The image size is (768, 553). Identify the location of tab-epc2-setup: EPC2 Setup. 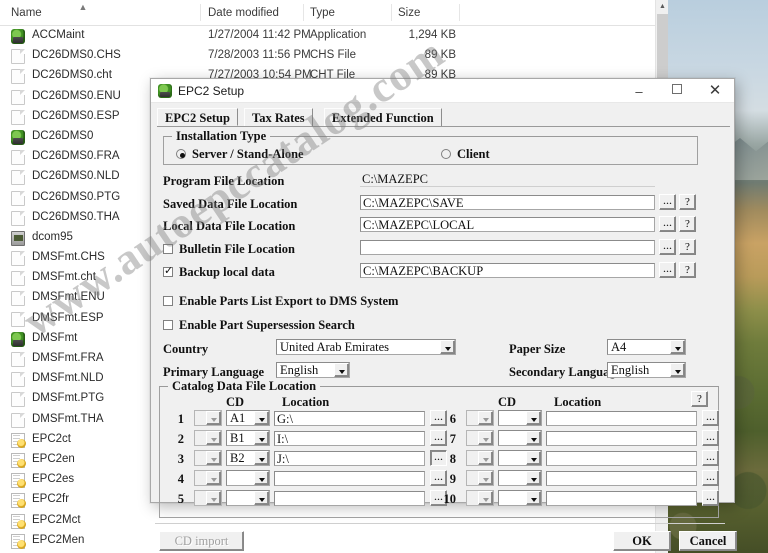
(197, 117).